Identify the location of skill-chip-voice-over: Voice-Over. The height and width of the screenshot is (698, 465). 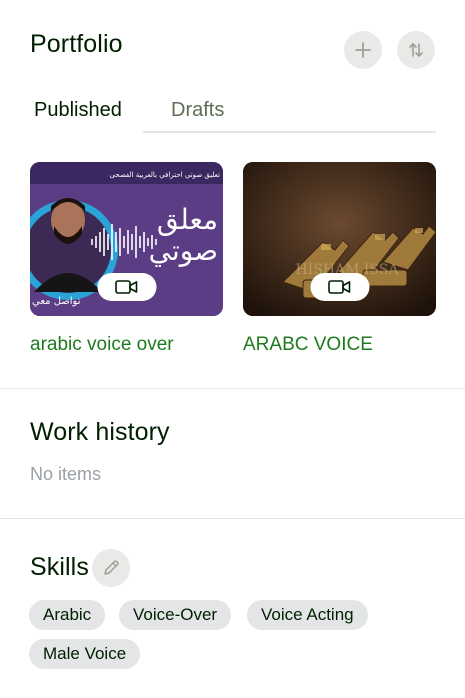
(175, 615).